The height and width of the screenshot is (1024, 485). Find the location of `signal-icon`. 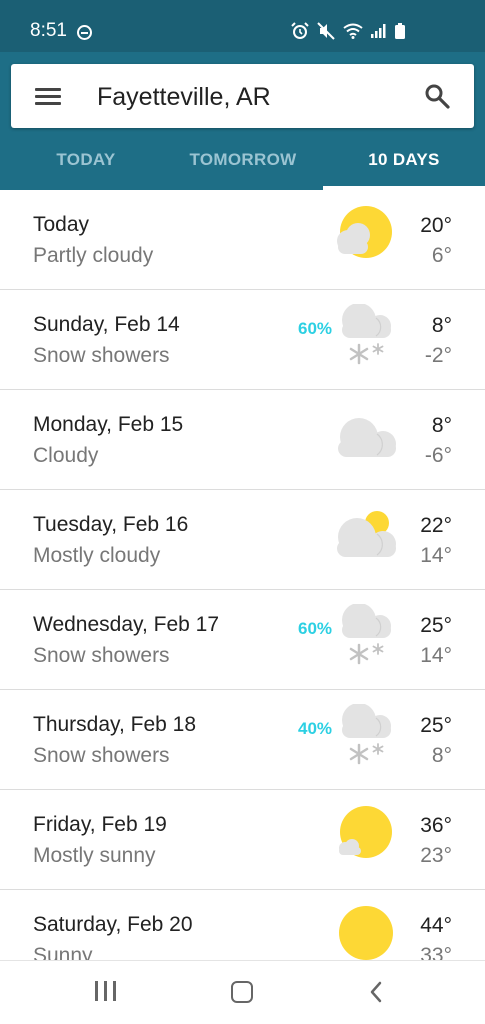

signal-icon is located at coordinates (378, 31).